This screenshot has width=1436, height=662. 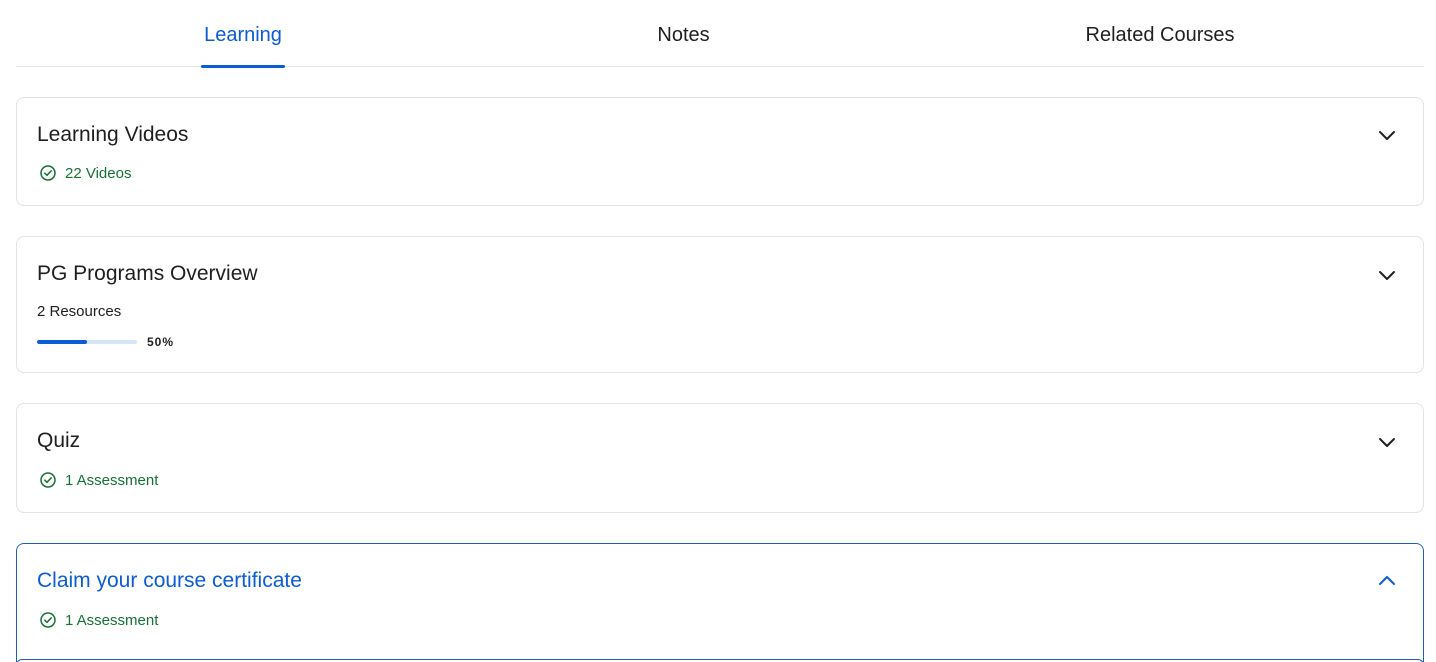 I want to click on tab-learning: Learning, so click(x=243, y=34).